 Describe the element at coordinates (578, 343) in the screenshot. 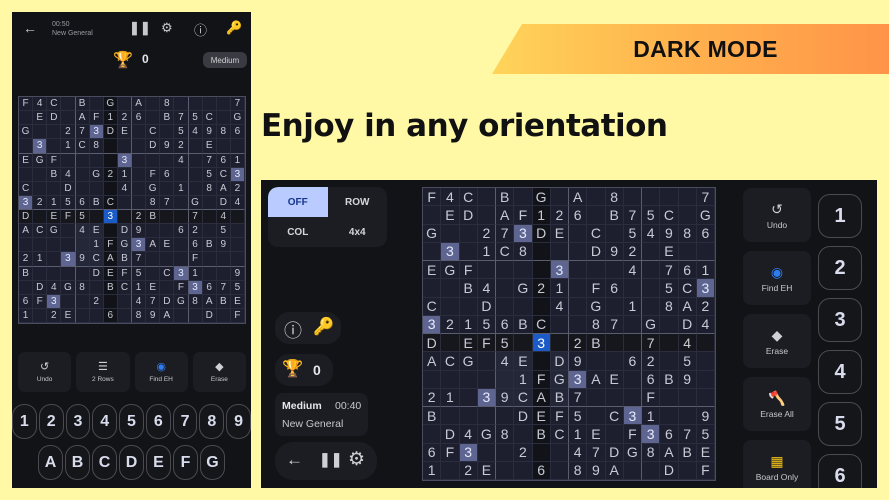

I see `board-cell: 2` at that location.